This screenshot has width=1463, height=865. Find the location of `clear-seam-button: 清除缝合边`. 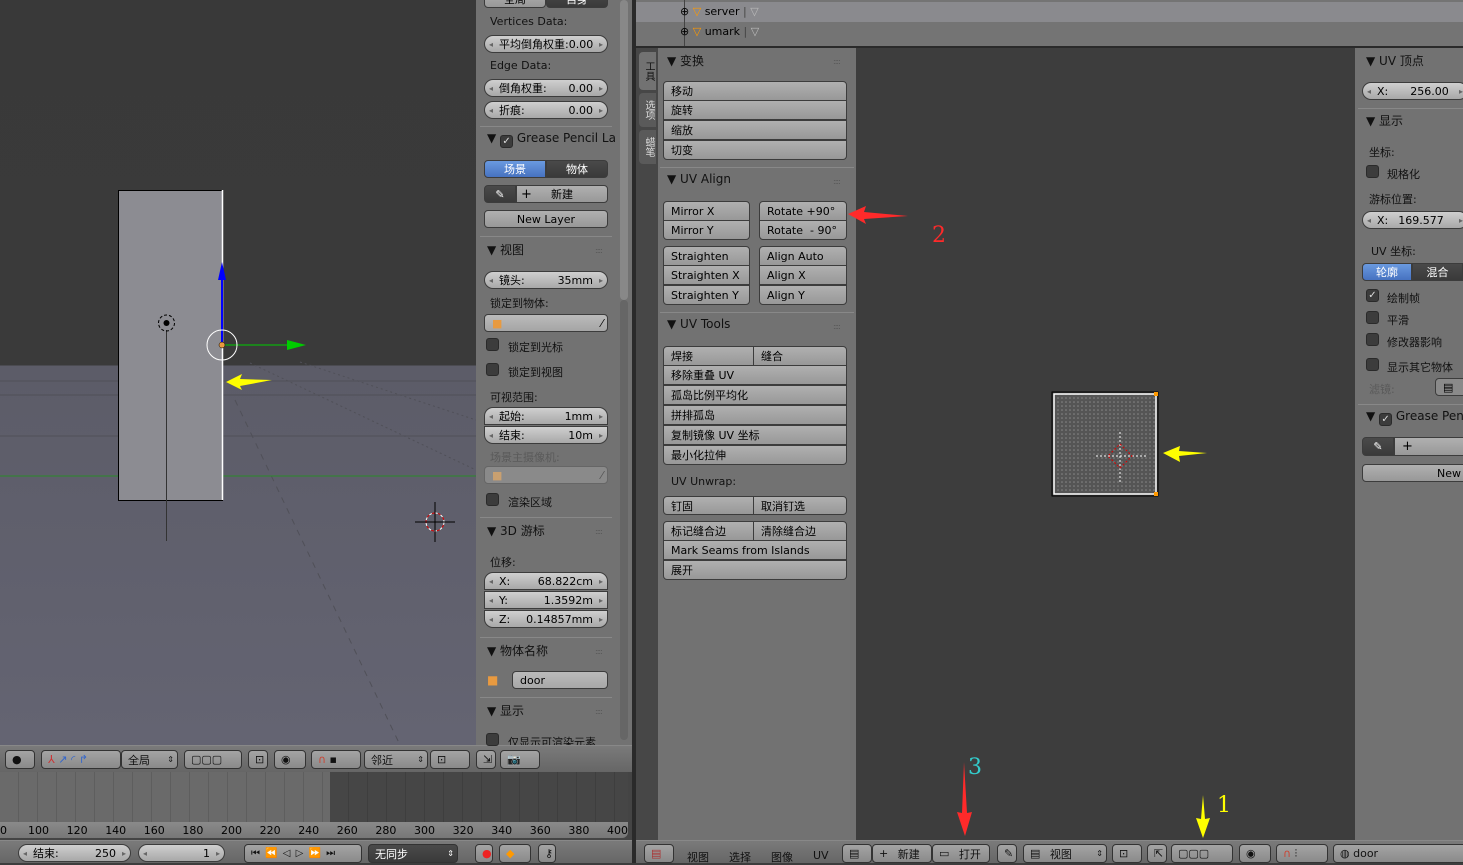

clear-seam-button: 清除缝合边 is located at coordinates (800, 531).